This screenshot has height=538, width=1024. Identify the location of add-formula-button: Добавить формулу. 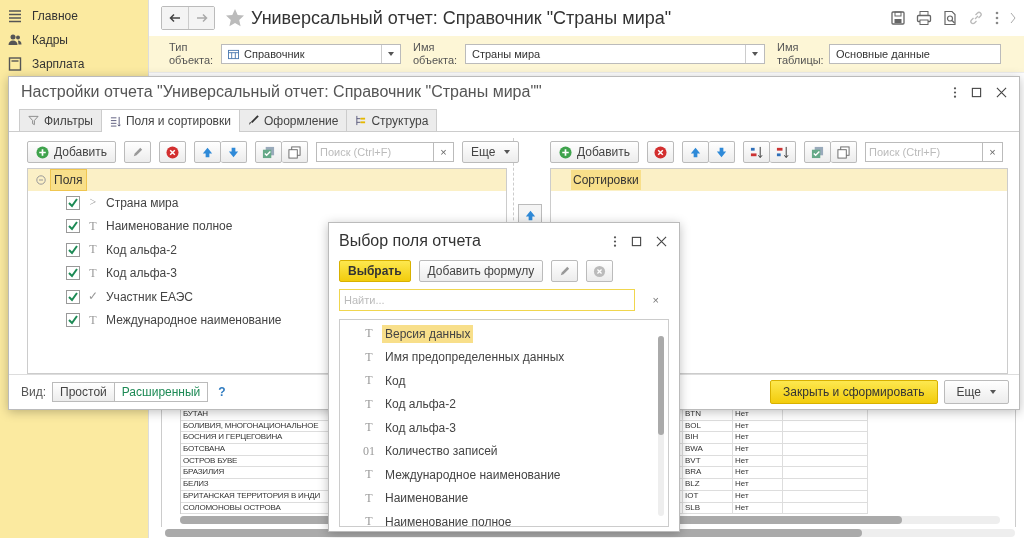
(481, 271).